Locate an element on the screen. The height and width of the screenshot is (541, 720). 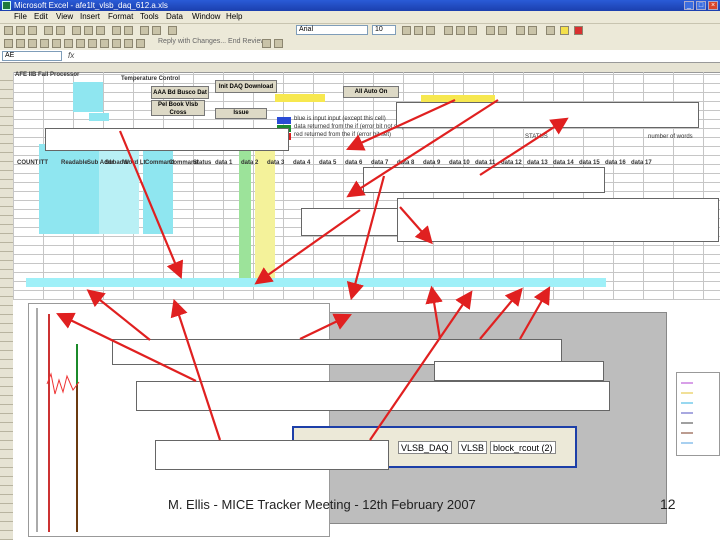
toolbar-icon-k is located at coordinates (128, 43).